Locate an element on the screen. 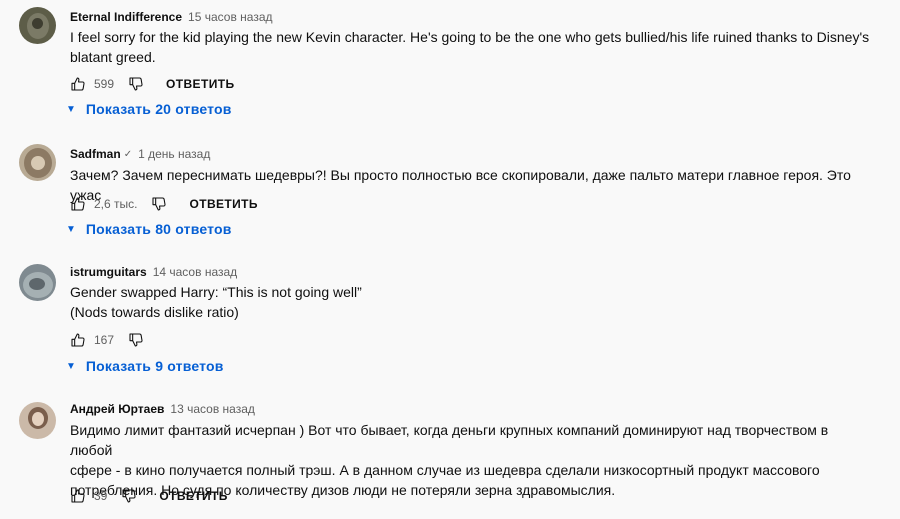 The width and height of the screenshot is (900, 519). comment-text-line: blatant greed. is located at coordinates (113, 57).